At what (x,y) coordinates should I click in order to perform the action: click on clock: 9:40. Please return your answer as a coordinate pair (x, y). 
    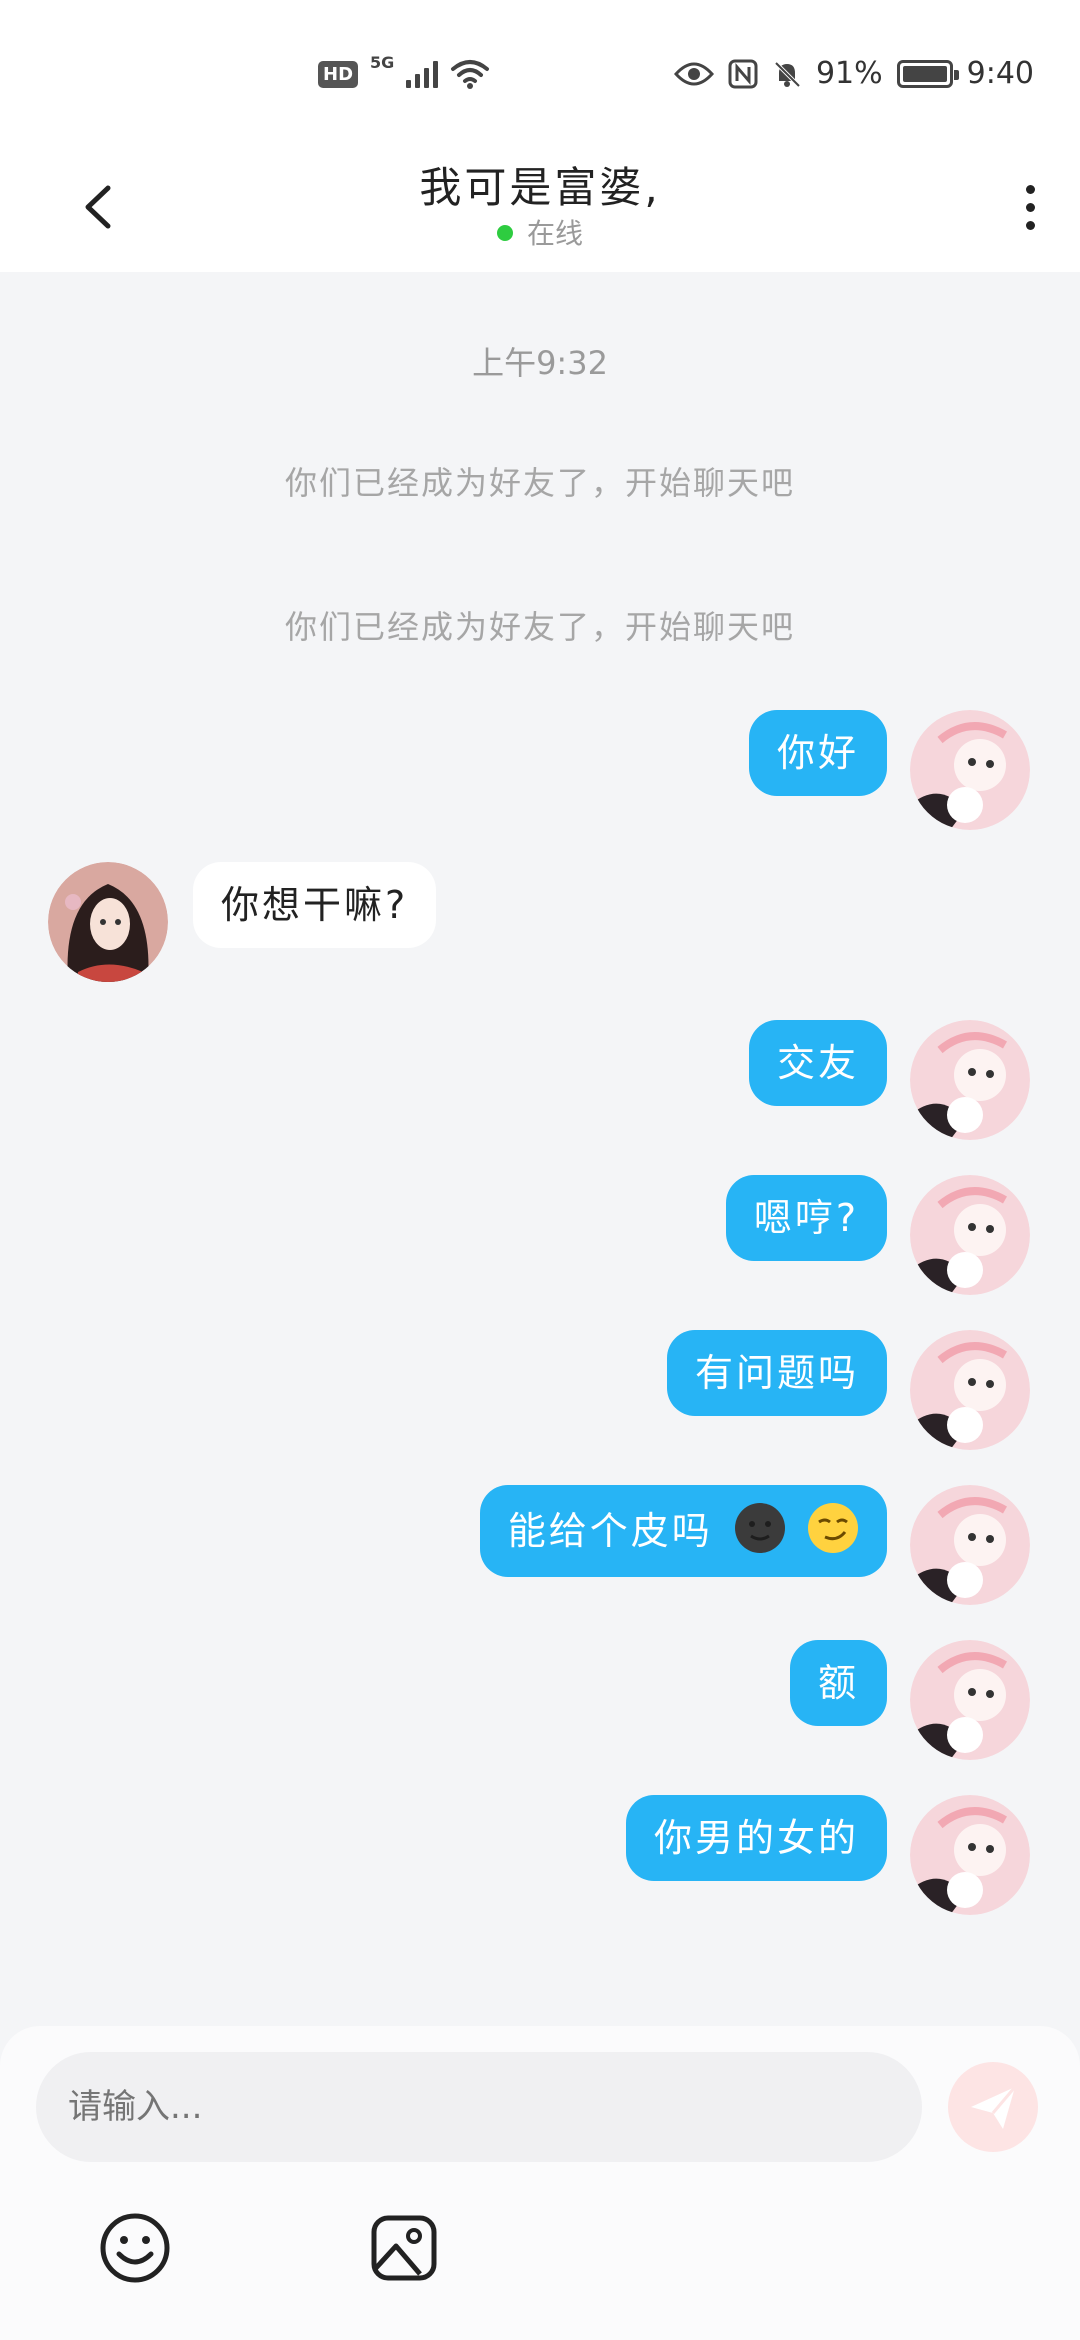
    Looking at the image, I should click on (1000, 73).